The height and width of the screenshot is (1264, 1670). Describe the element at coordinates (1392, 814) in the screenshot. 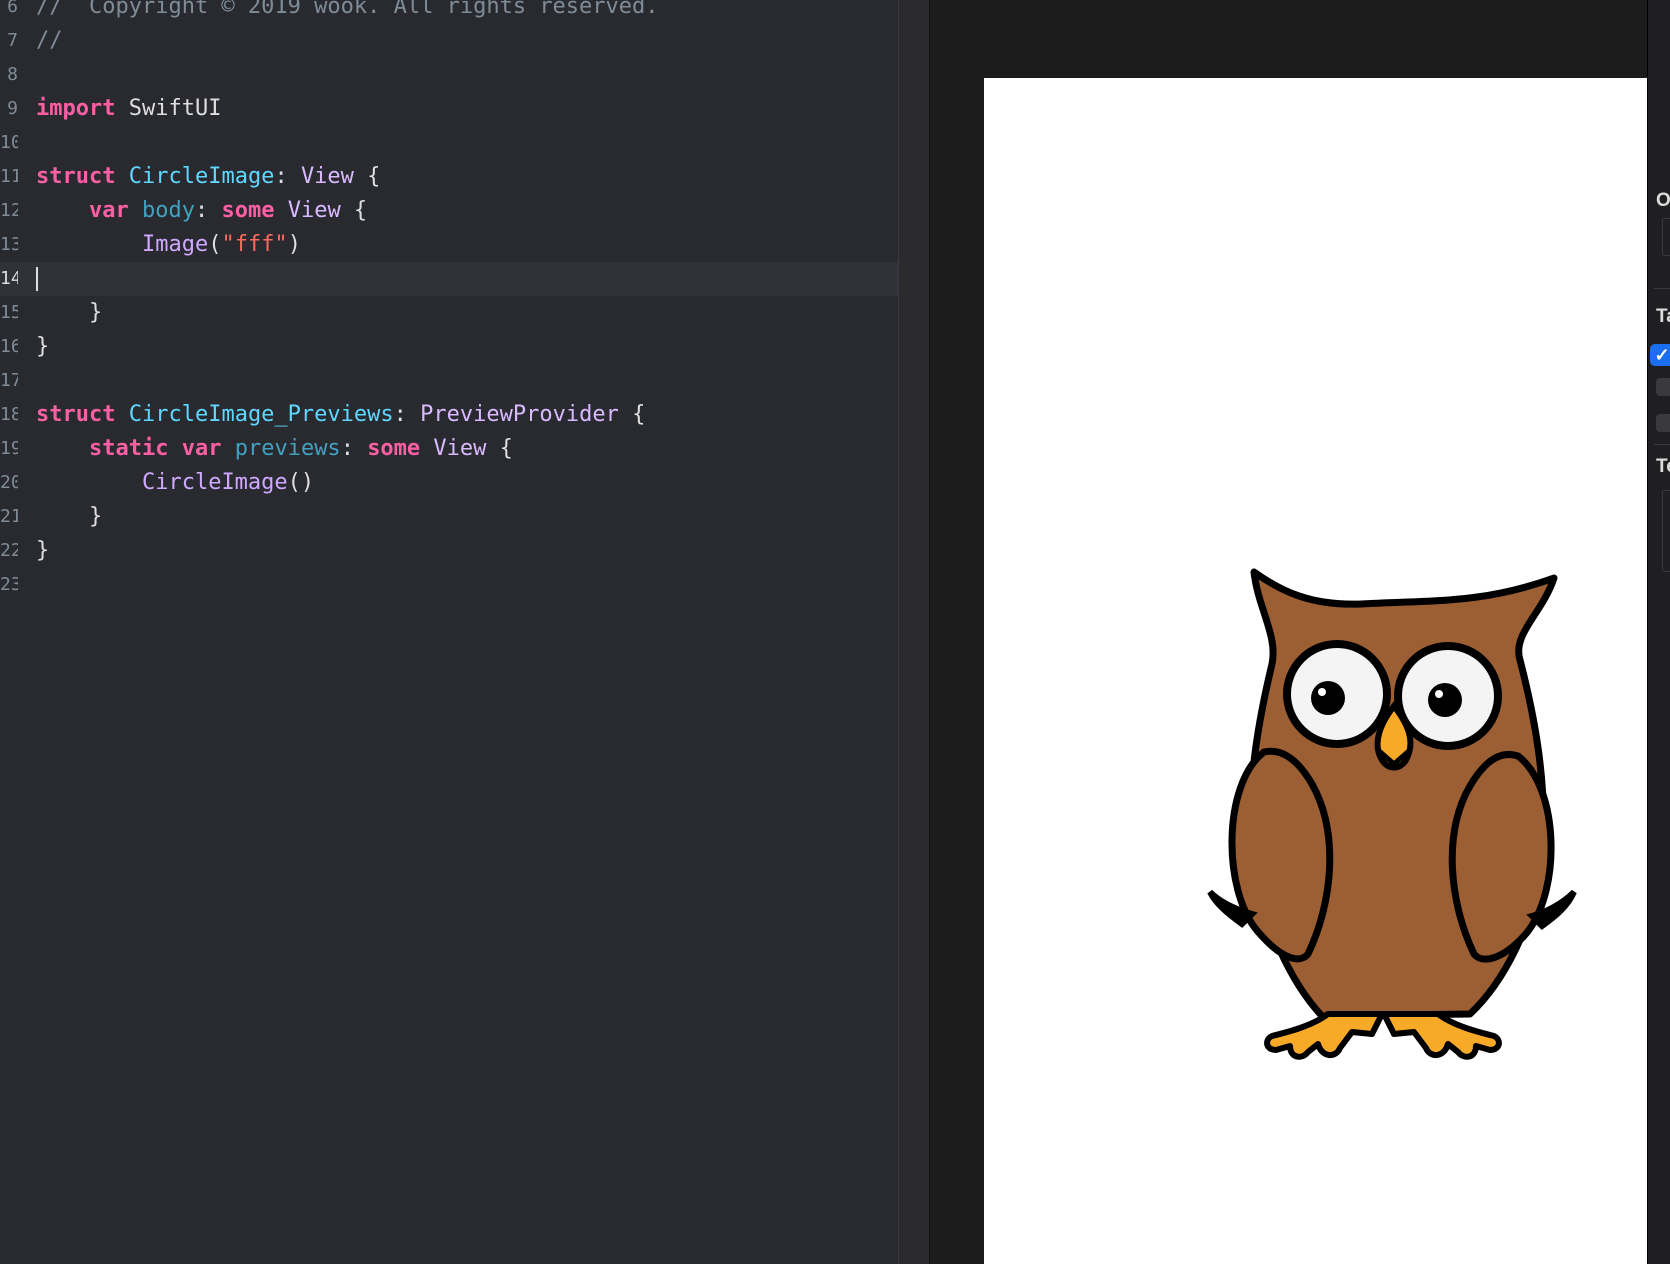

I see `owl-image` at that location.